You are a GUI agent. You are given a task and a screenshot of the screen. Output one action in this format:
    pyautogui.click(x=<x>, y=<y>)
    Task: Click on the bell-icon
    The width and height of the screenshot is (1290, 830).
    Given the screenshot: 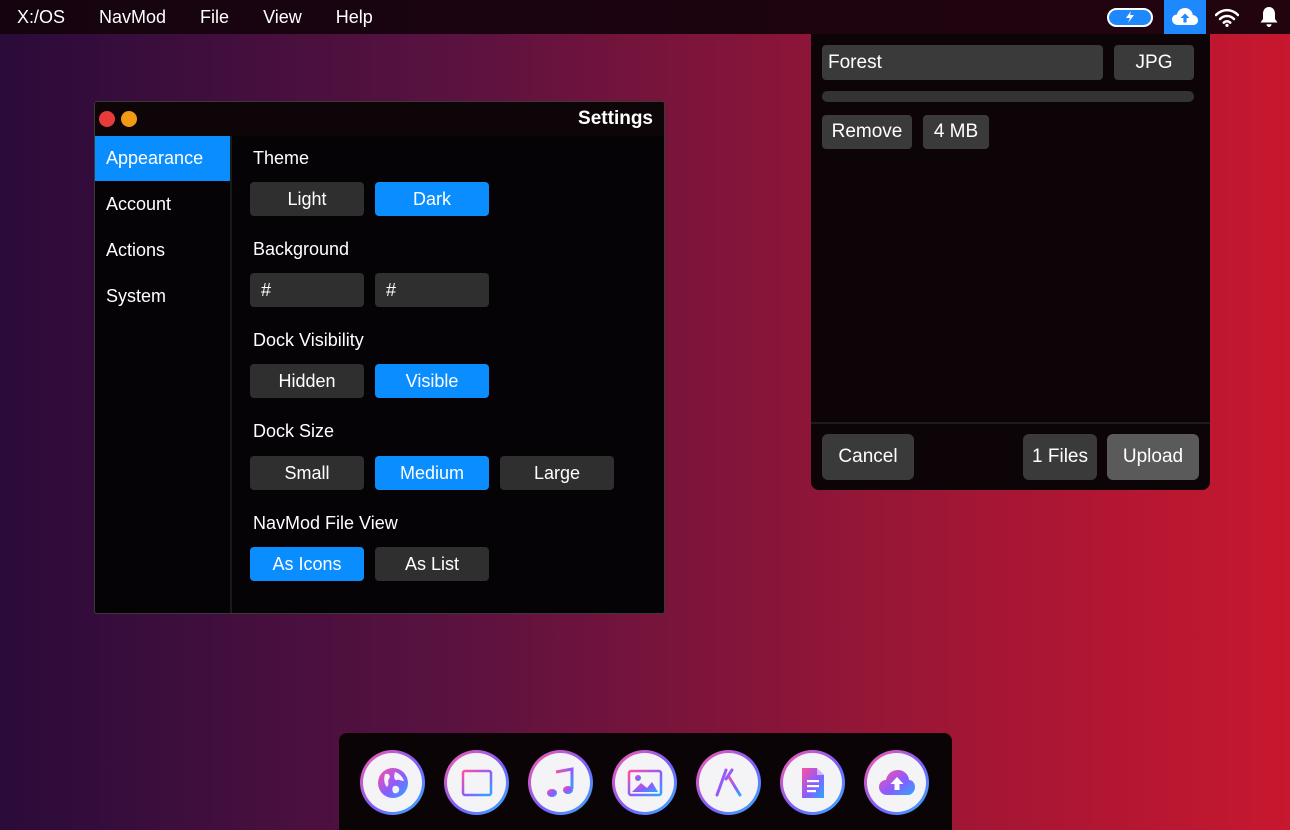 What is the action you would take?
    pyautogui.click(x=1269, y=17)
    